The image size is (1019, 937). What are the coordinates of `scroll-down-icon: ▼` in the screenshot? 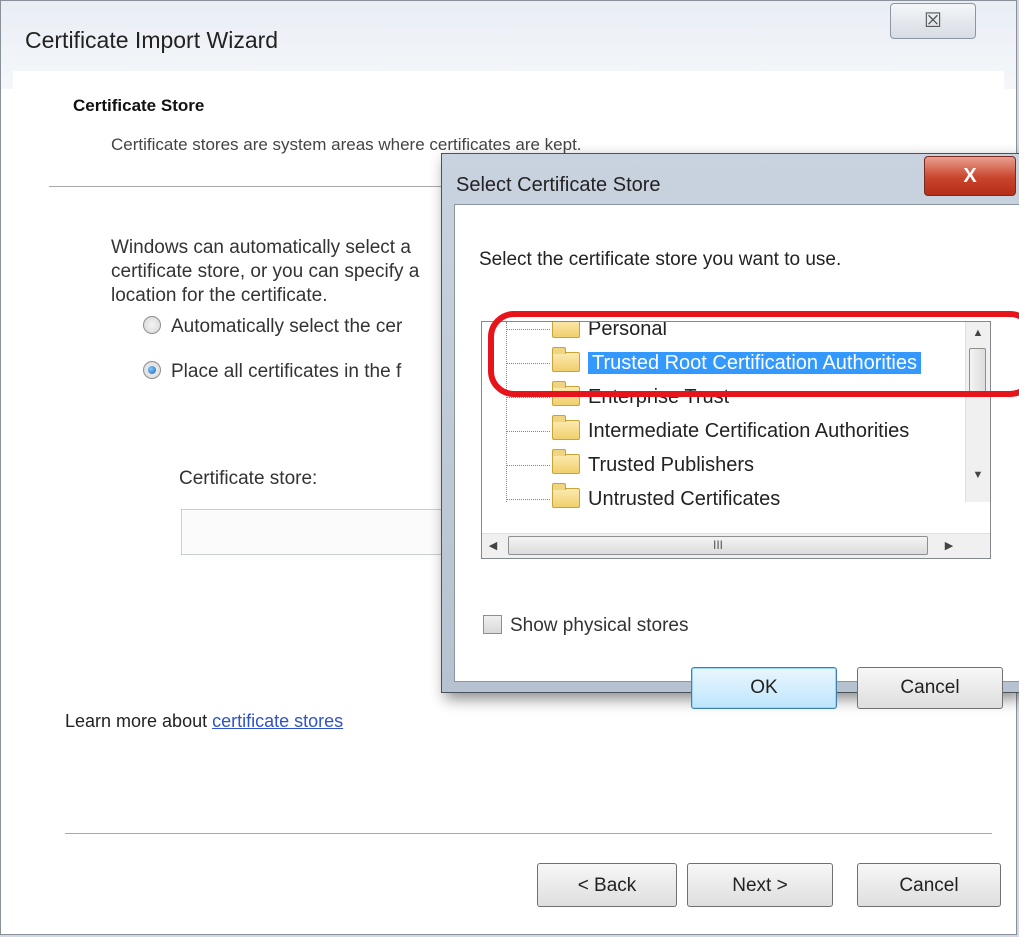 It's located at (978, 475).